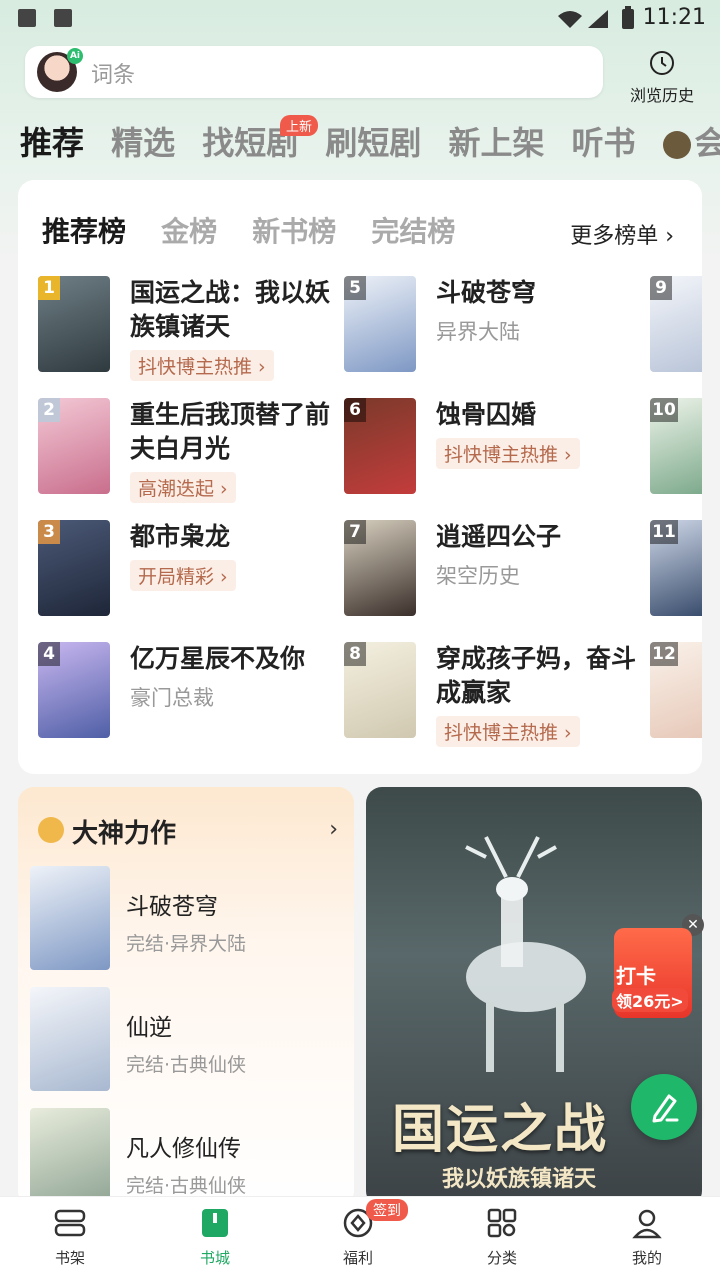  Describe the element at coordinates (314, 72) in the screenshot. I see `search-input: Ai 词条` at that location.